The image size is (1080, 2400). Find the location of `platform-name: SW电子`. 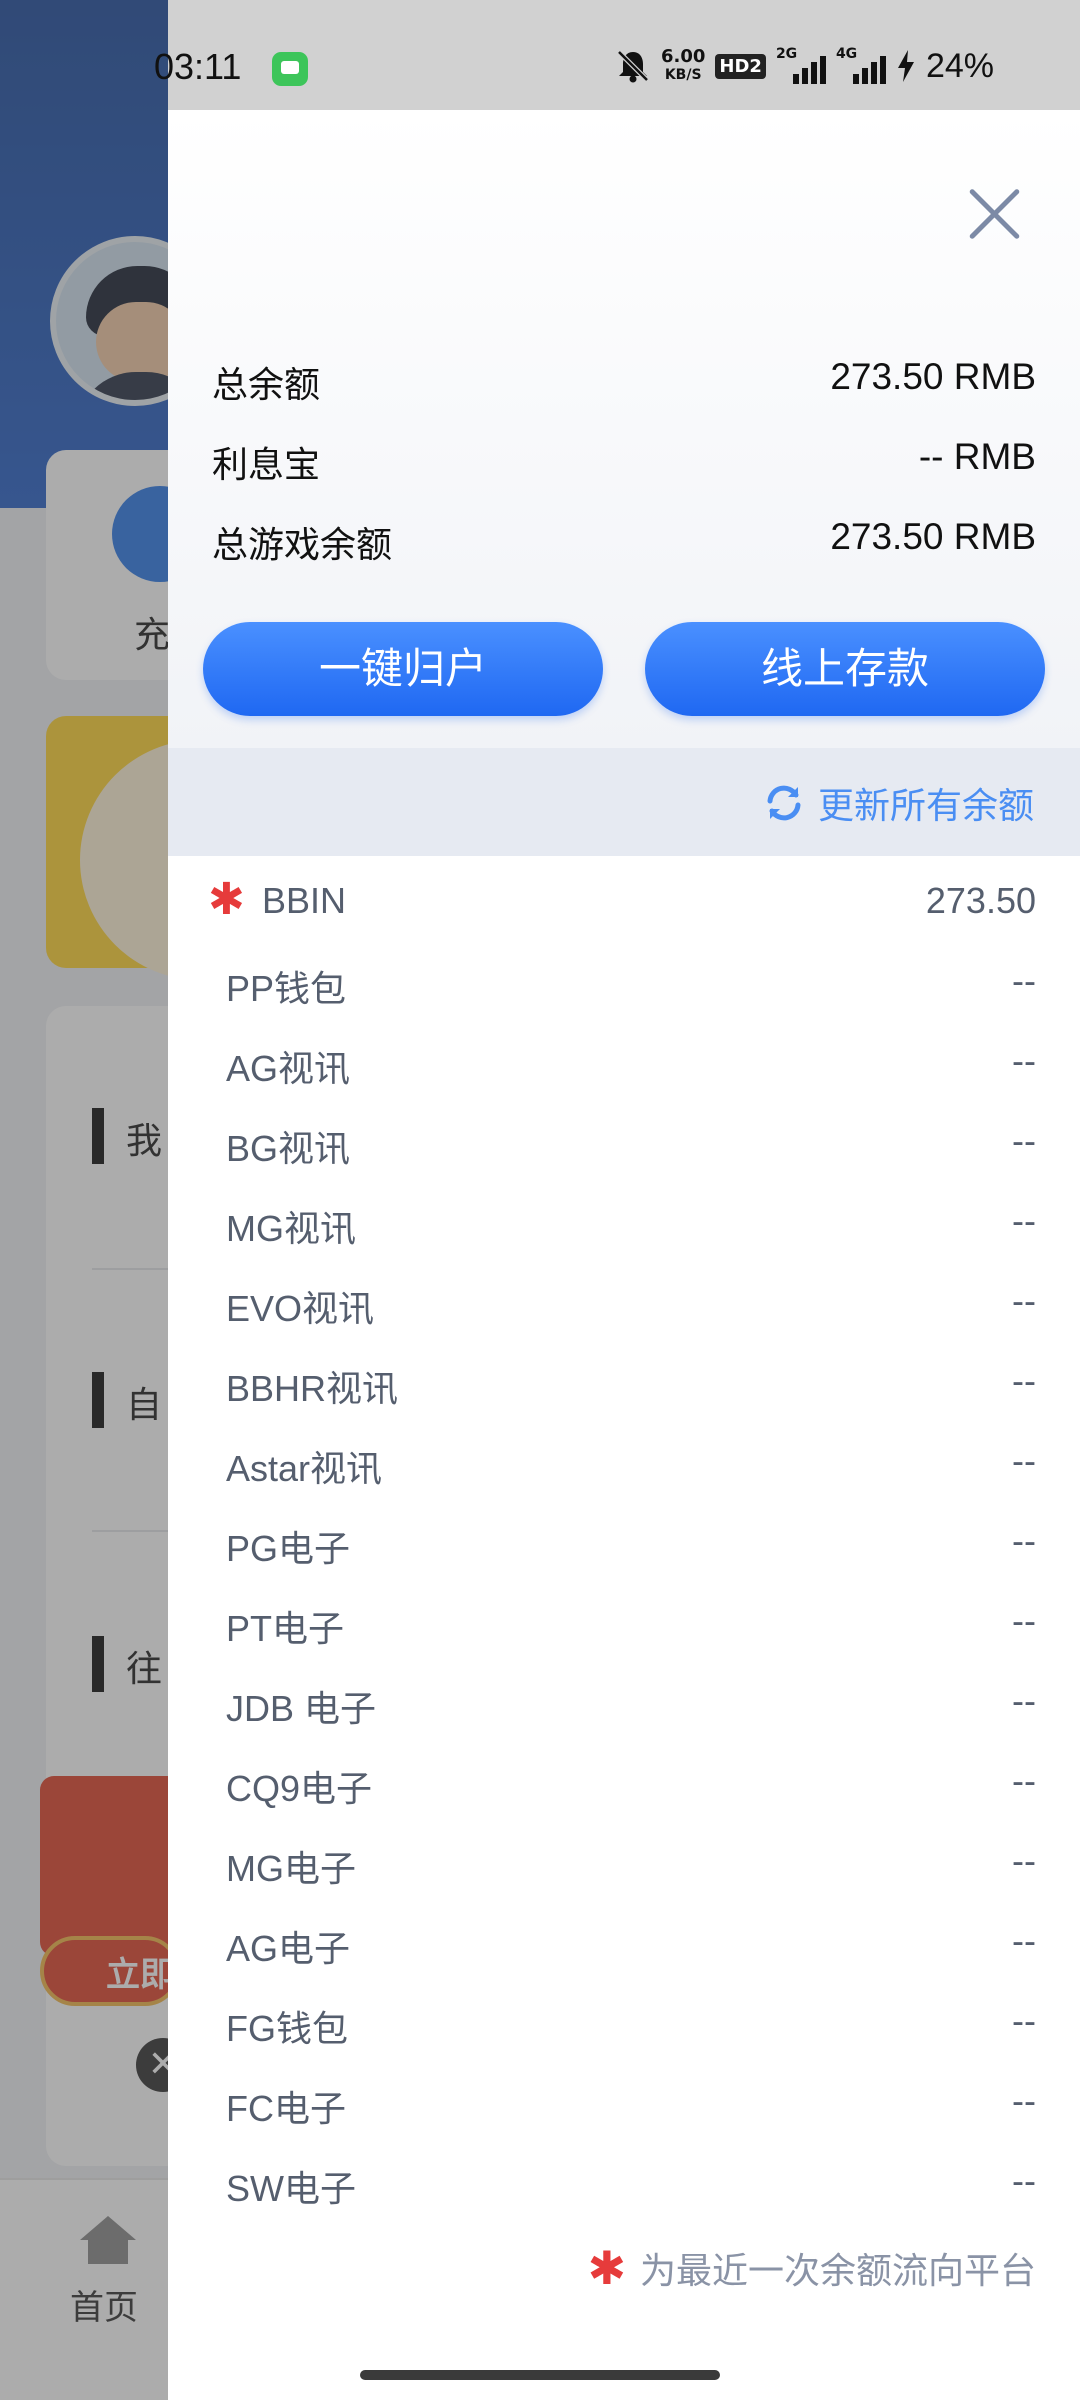

platform-name: SW电子 is located at coordinates (291, 2188).